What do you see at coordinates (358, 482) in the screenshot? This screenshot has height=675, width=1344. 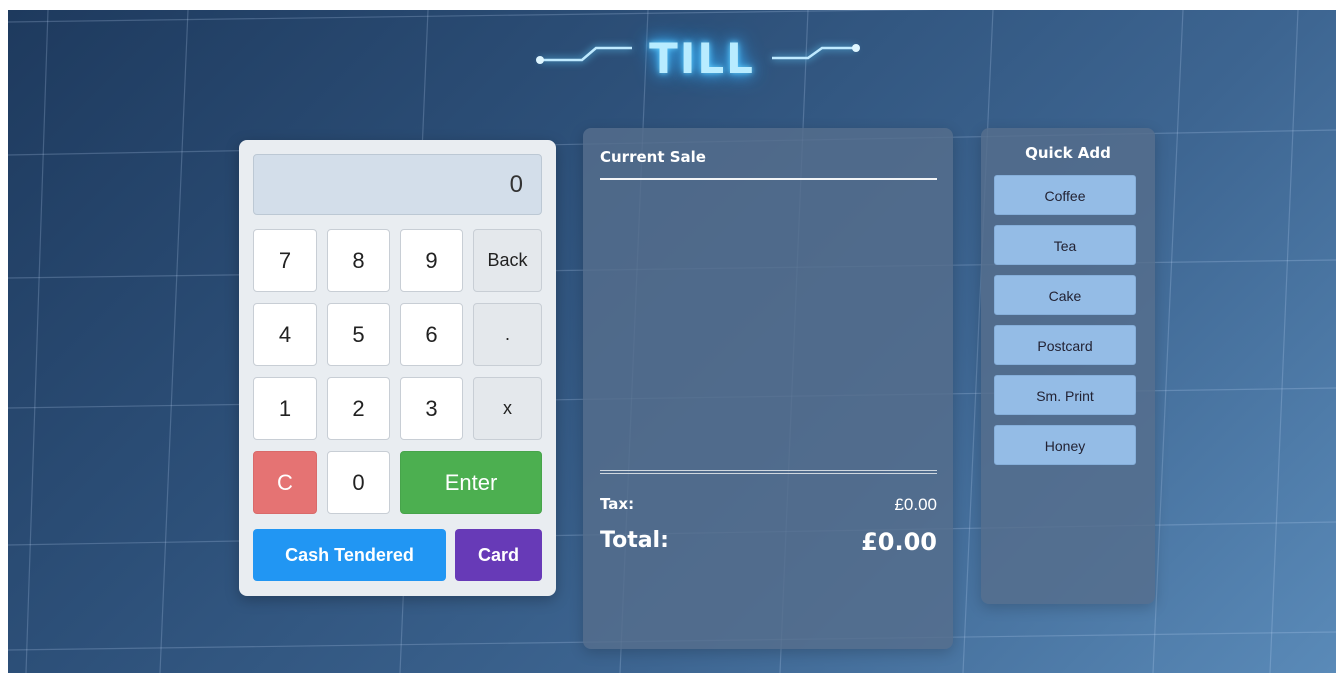 I see `key-0: 0` at bounding box center [358, 482].